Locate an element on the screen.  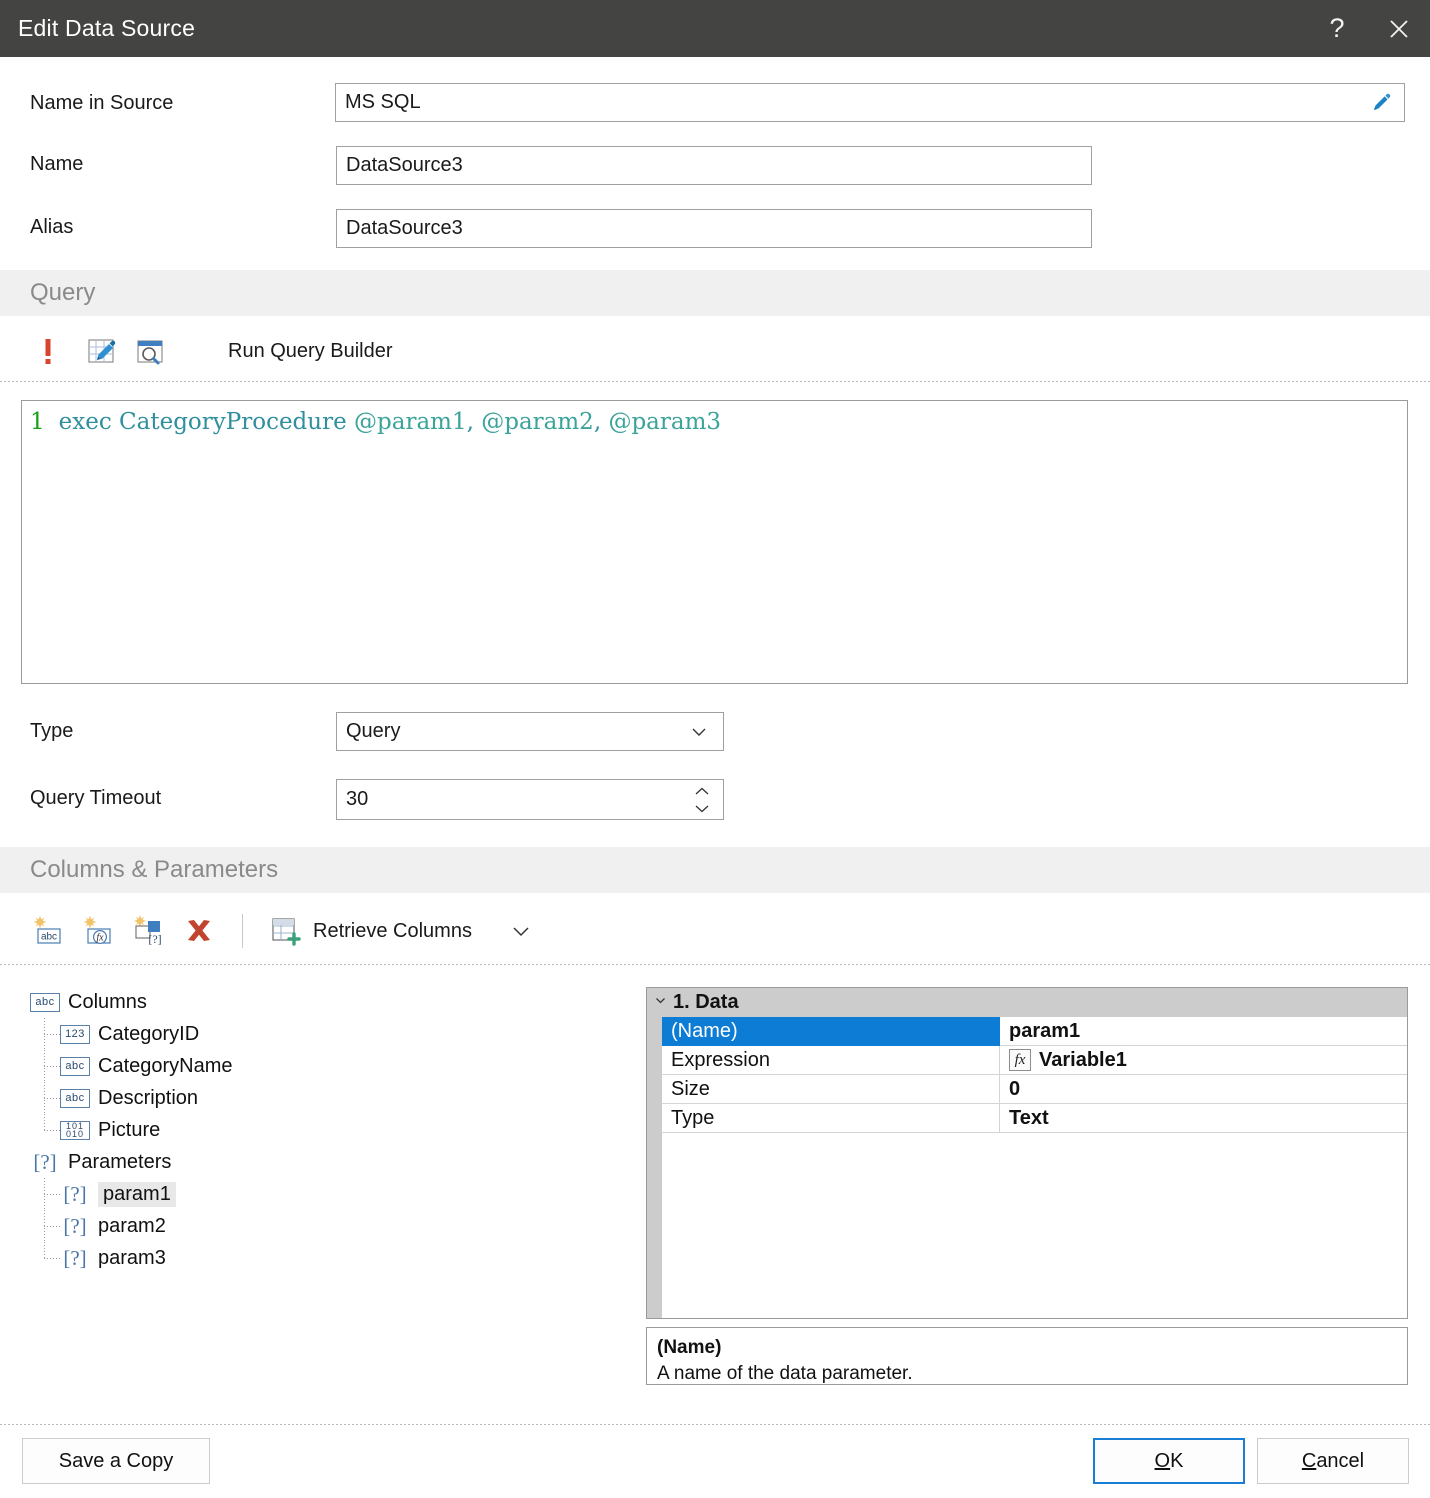
property-value: param1 is located at coordinates (1203, 1031).